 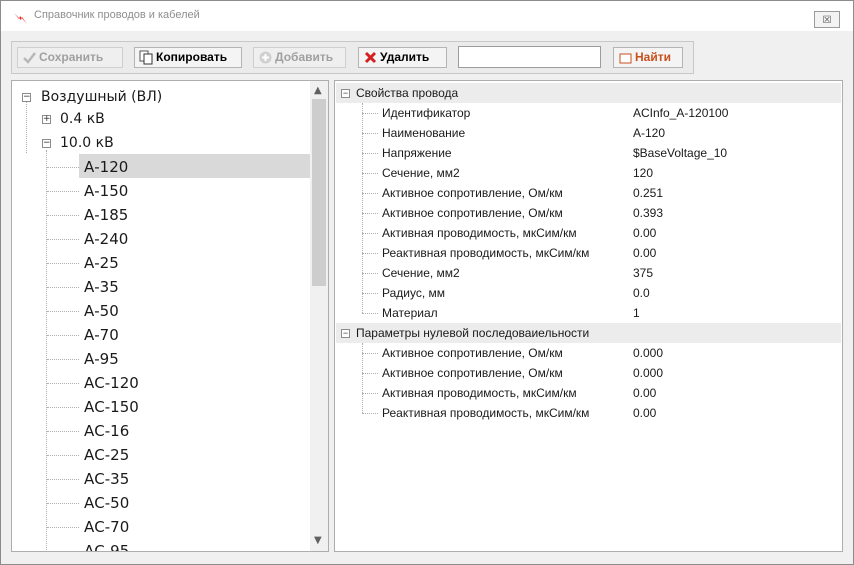 I want to click on property-value: $BaseVoltage_10, so click(x=680, y=153).